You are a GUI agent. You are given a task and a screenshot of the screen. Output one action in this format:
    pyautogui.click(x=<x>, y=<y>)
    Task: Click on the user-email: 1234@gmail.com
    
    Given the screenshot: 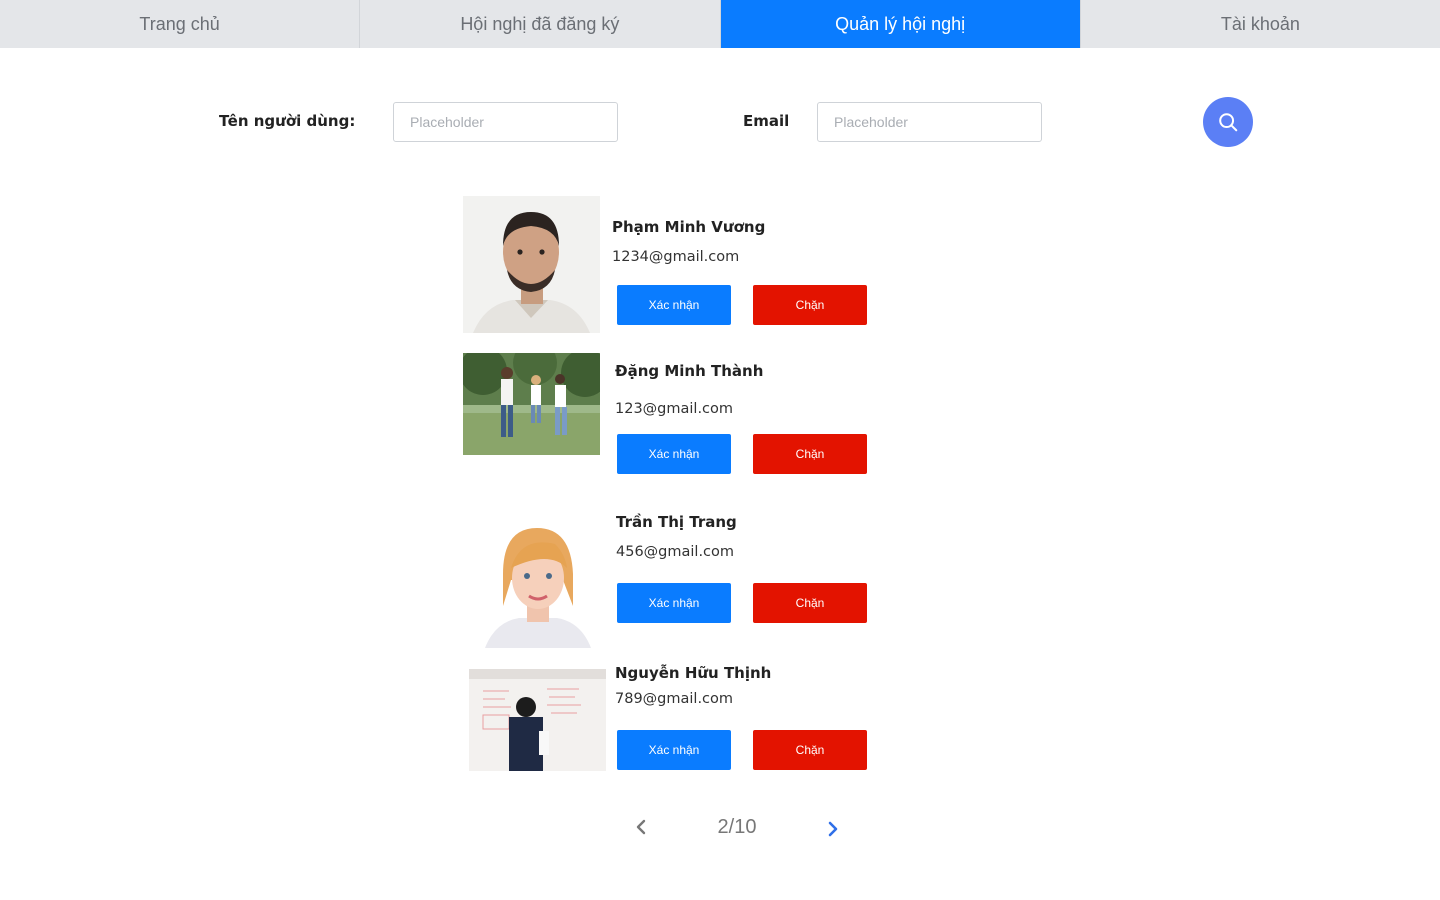 What is the action you would take?
    pyautogui.click(x=676, y=257)
    